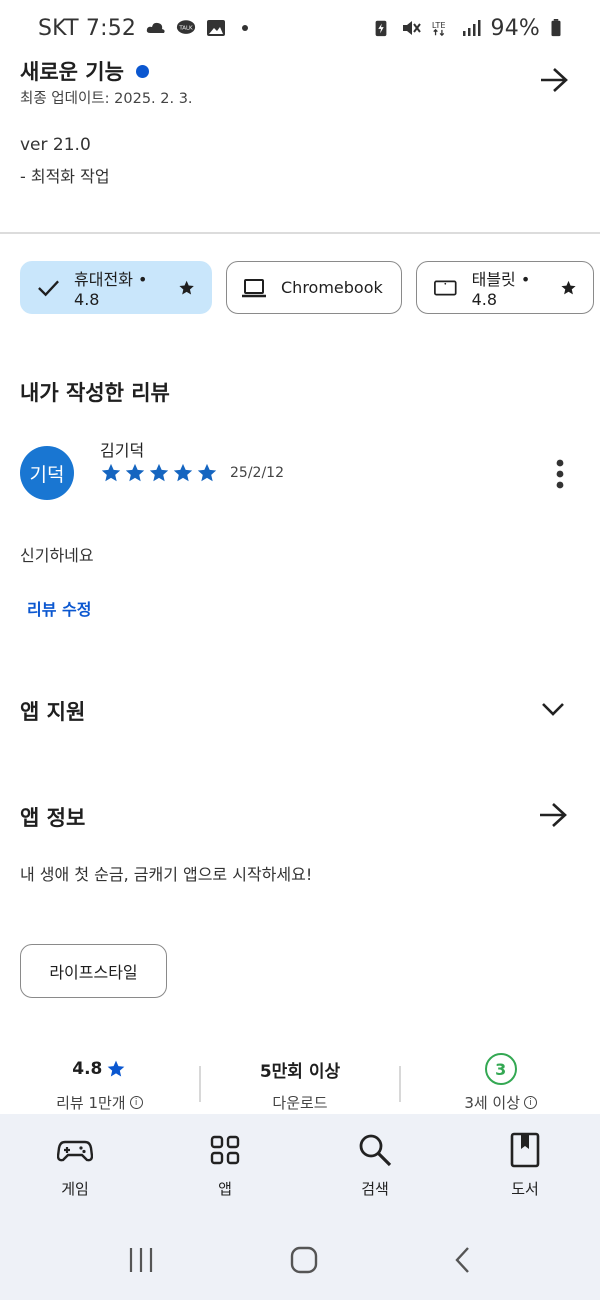 The height and width of the screenshot is (1300, 600). Describe the element at coordinates (525, 1189) in the screenshot. I see `nav-books-label: 도서` at that location.